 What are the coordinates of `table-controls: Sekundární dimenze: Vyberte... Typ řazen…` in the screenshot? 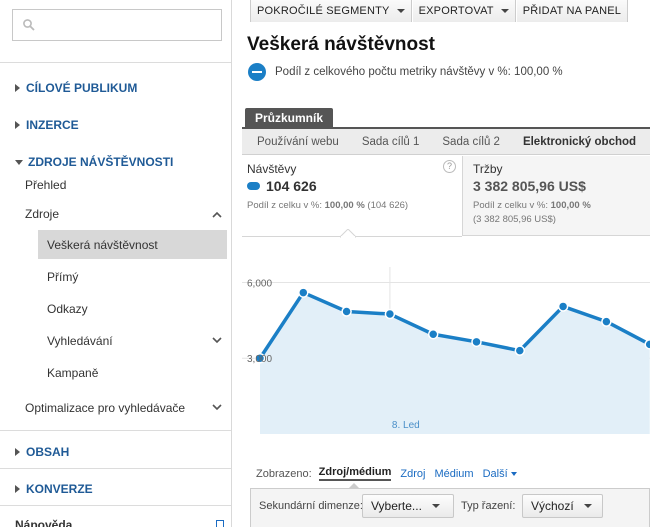 It's located at (450, 507).